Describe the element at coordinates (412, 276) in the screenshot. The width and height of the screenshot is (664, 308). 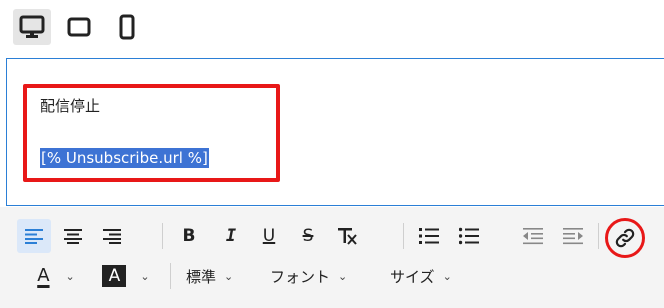
I see `font-size-label: サイズ` at that location.